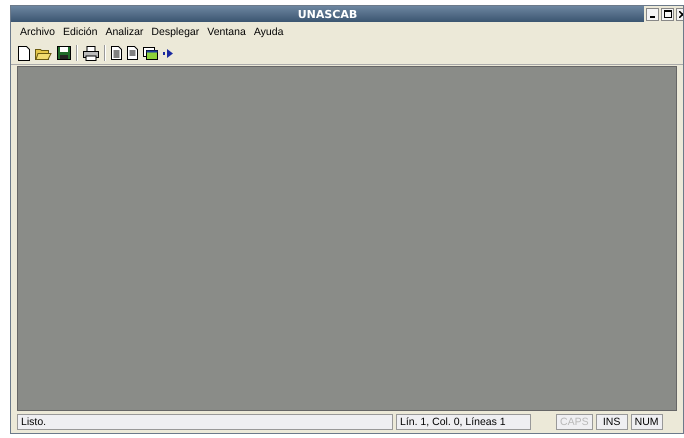  I want to click on print-icon, so click(91, 53).